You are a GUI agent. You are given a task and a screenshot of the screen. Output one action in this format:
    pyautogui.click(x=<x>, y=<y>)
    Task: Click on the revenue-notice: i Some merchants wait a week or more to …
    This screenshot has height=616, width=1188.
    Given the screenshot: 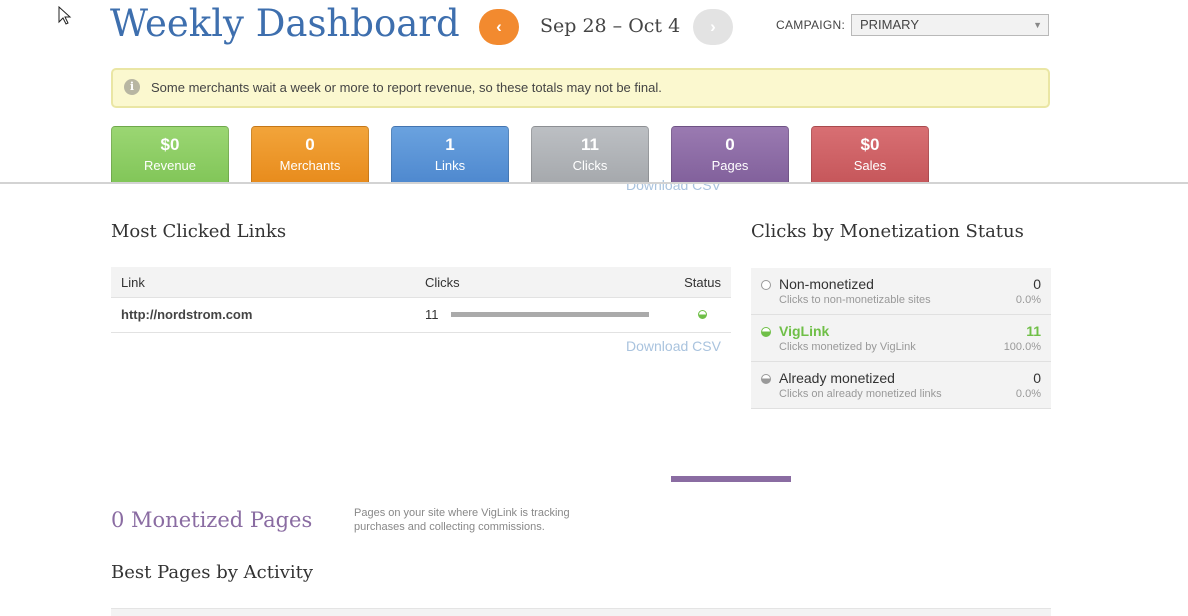 What is the action you would take?
    pyautogui.click(x=580, y=88)
    